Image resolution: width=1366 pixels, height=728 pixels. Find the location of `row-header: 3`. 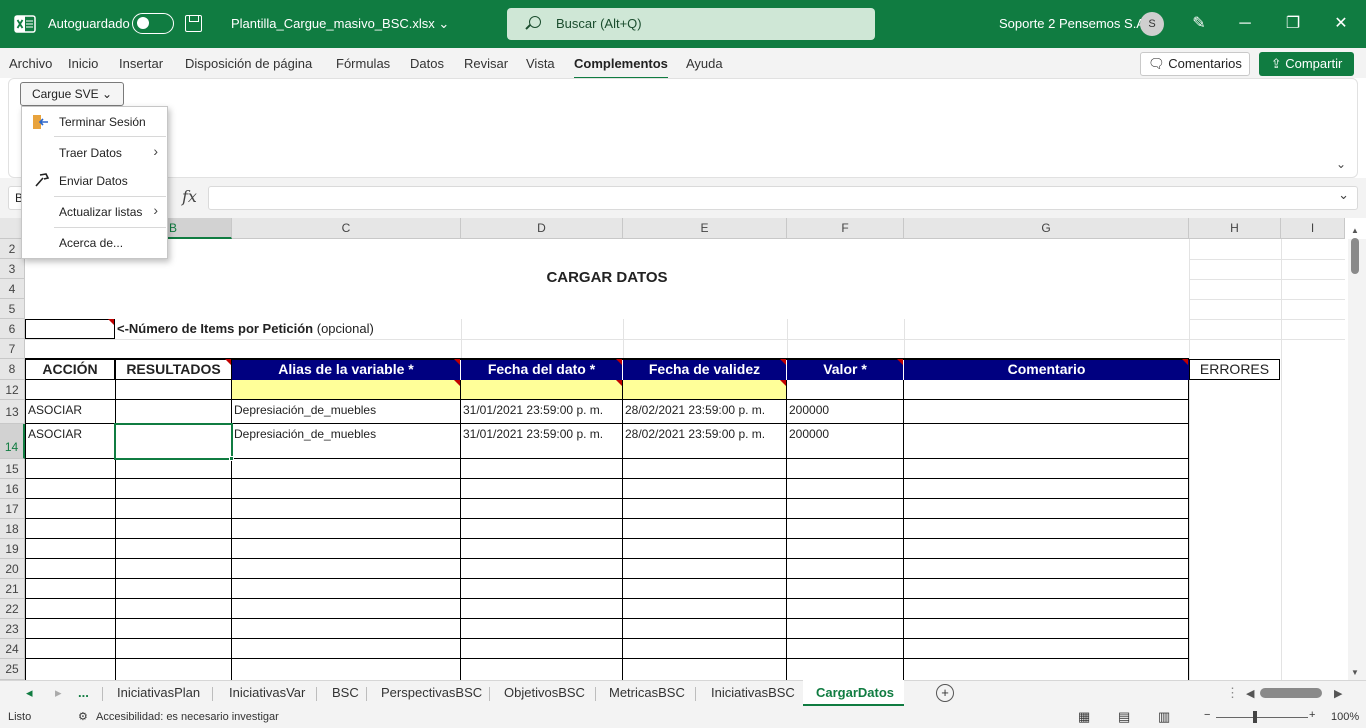

row-header: 3 is located at coordinates (12, 269).